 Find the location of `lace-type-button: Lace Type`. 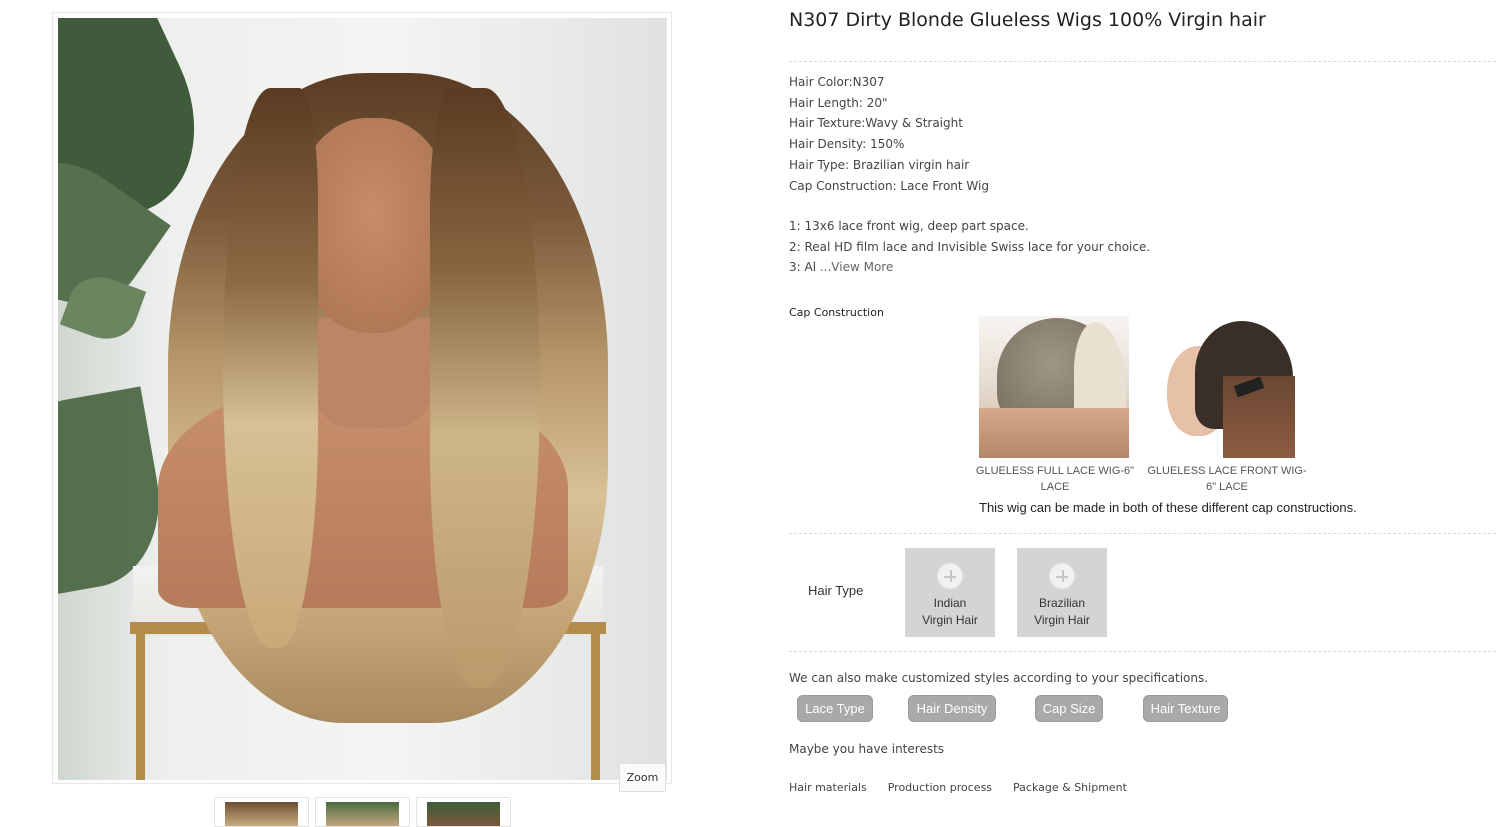

lace-type-button: Lace Type is located at coordinates (835, 708).